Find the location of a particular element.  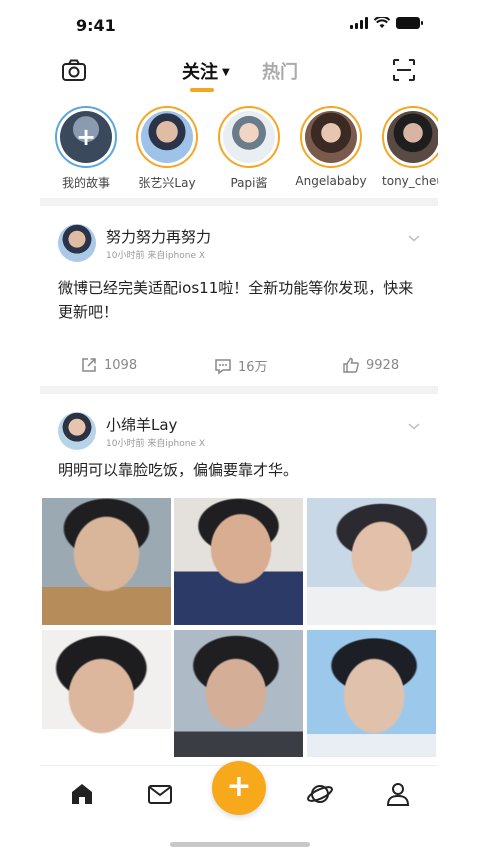

like-button: 9928 is located at coordinates (370, 365).